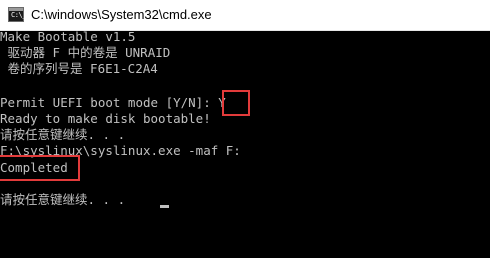 This screenshot has height=258, width=490. Describe the element at coordinates (85, 52) in the screenshot. I see `console-line-volume-label: 驱动器 F 中的卷是 UNRAID` at that location.